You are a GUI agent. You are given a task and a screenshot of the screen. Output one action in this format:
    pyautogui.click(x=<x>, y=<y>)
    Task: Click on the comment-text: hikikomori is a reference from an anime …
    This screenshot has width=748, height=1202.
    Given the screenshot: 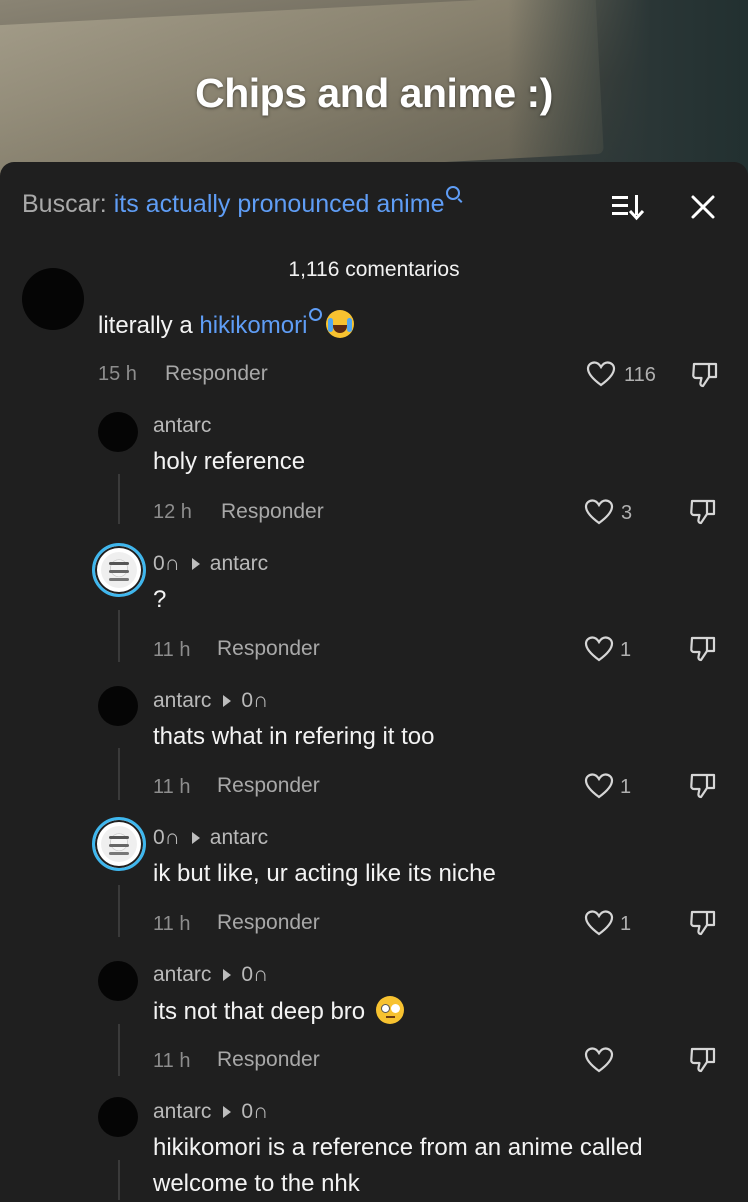 What is the action you would take?
    pyautogui.click(x=398, y=1165)
    